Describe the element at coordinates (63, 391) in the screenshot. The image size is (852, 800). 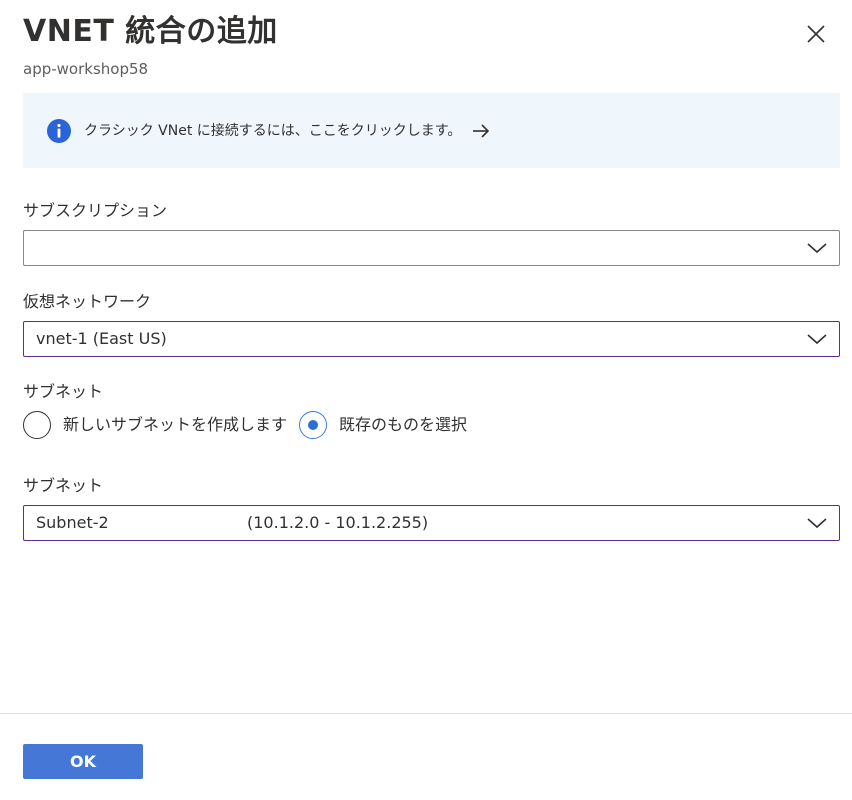
I see `subnet-mode-label: サブネット` at that location.